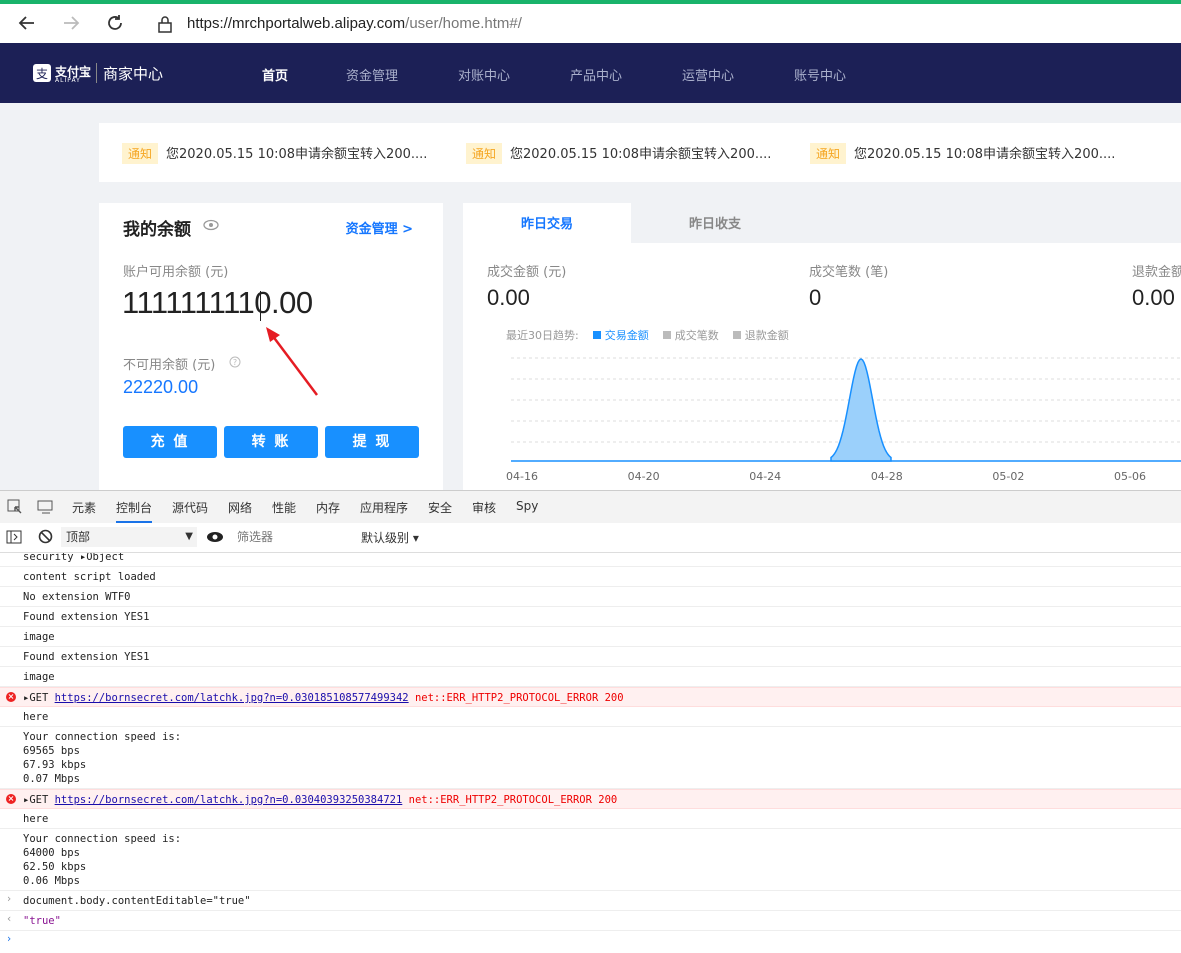 The width and height of the screenshot is (1181, 953). Describe the element at coordinates (1008, 476) in the screenshot. I see `x-tick-label: 05-02` at that location.